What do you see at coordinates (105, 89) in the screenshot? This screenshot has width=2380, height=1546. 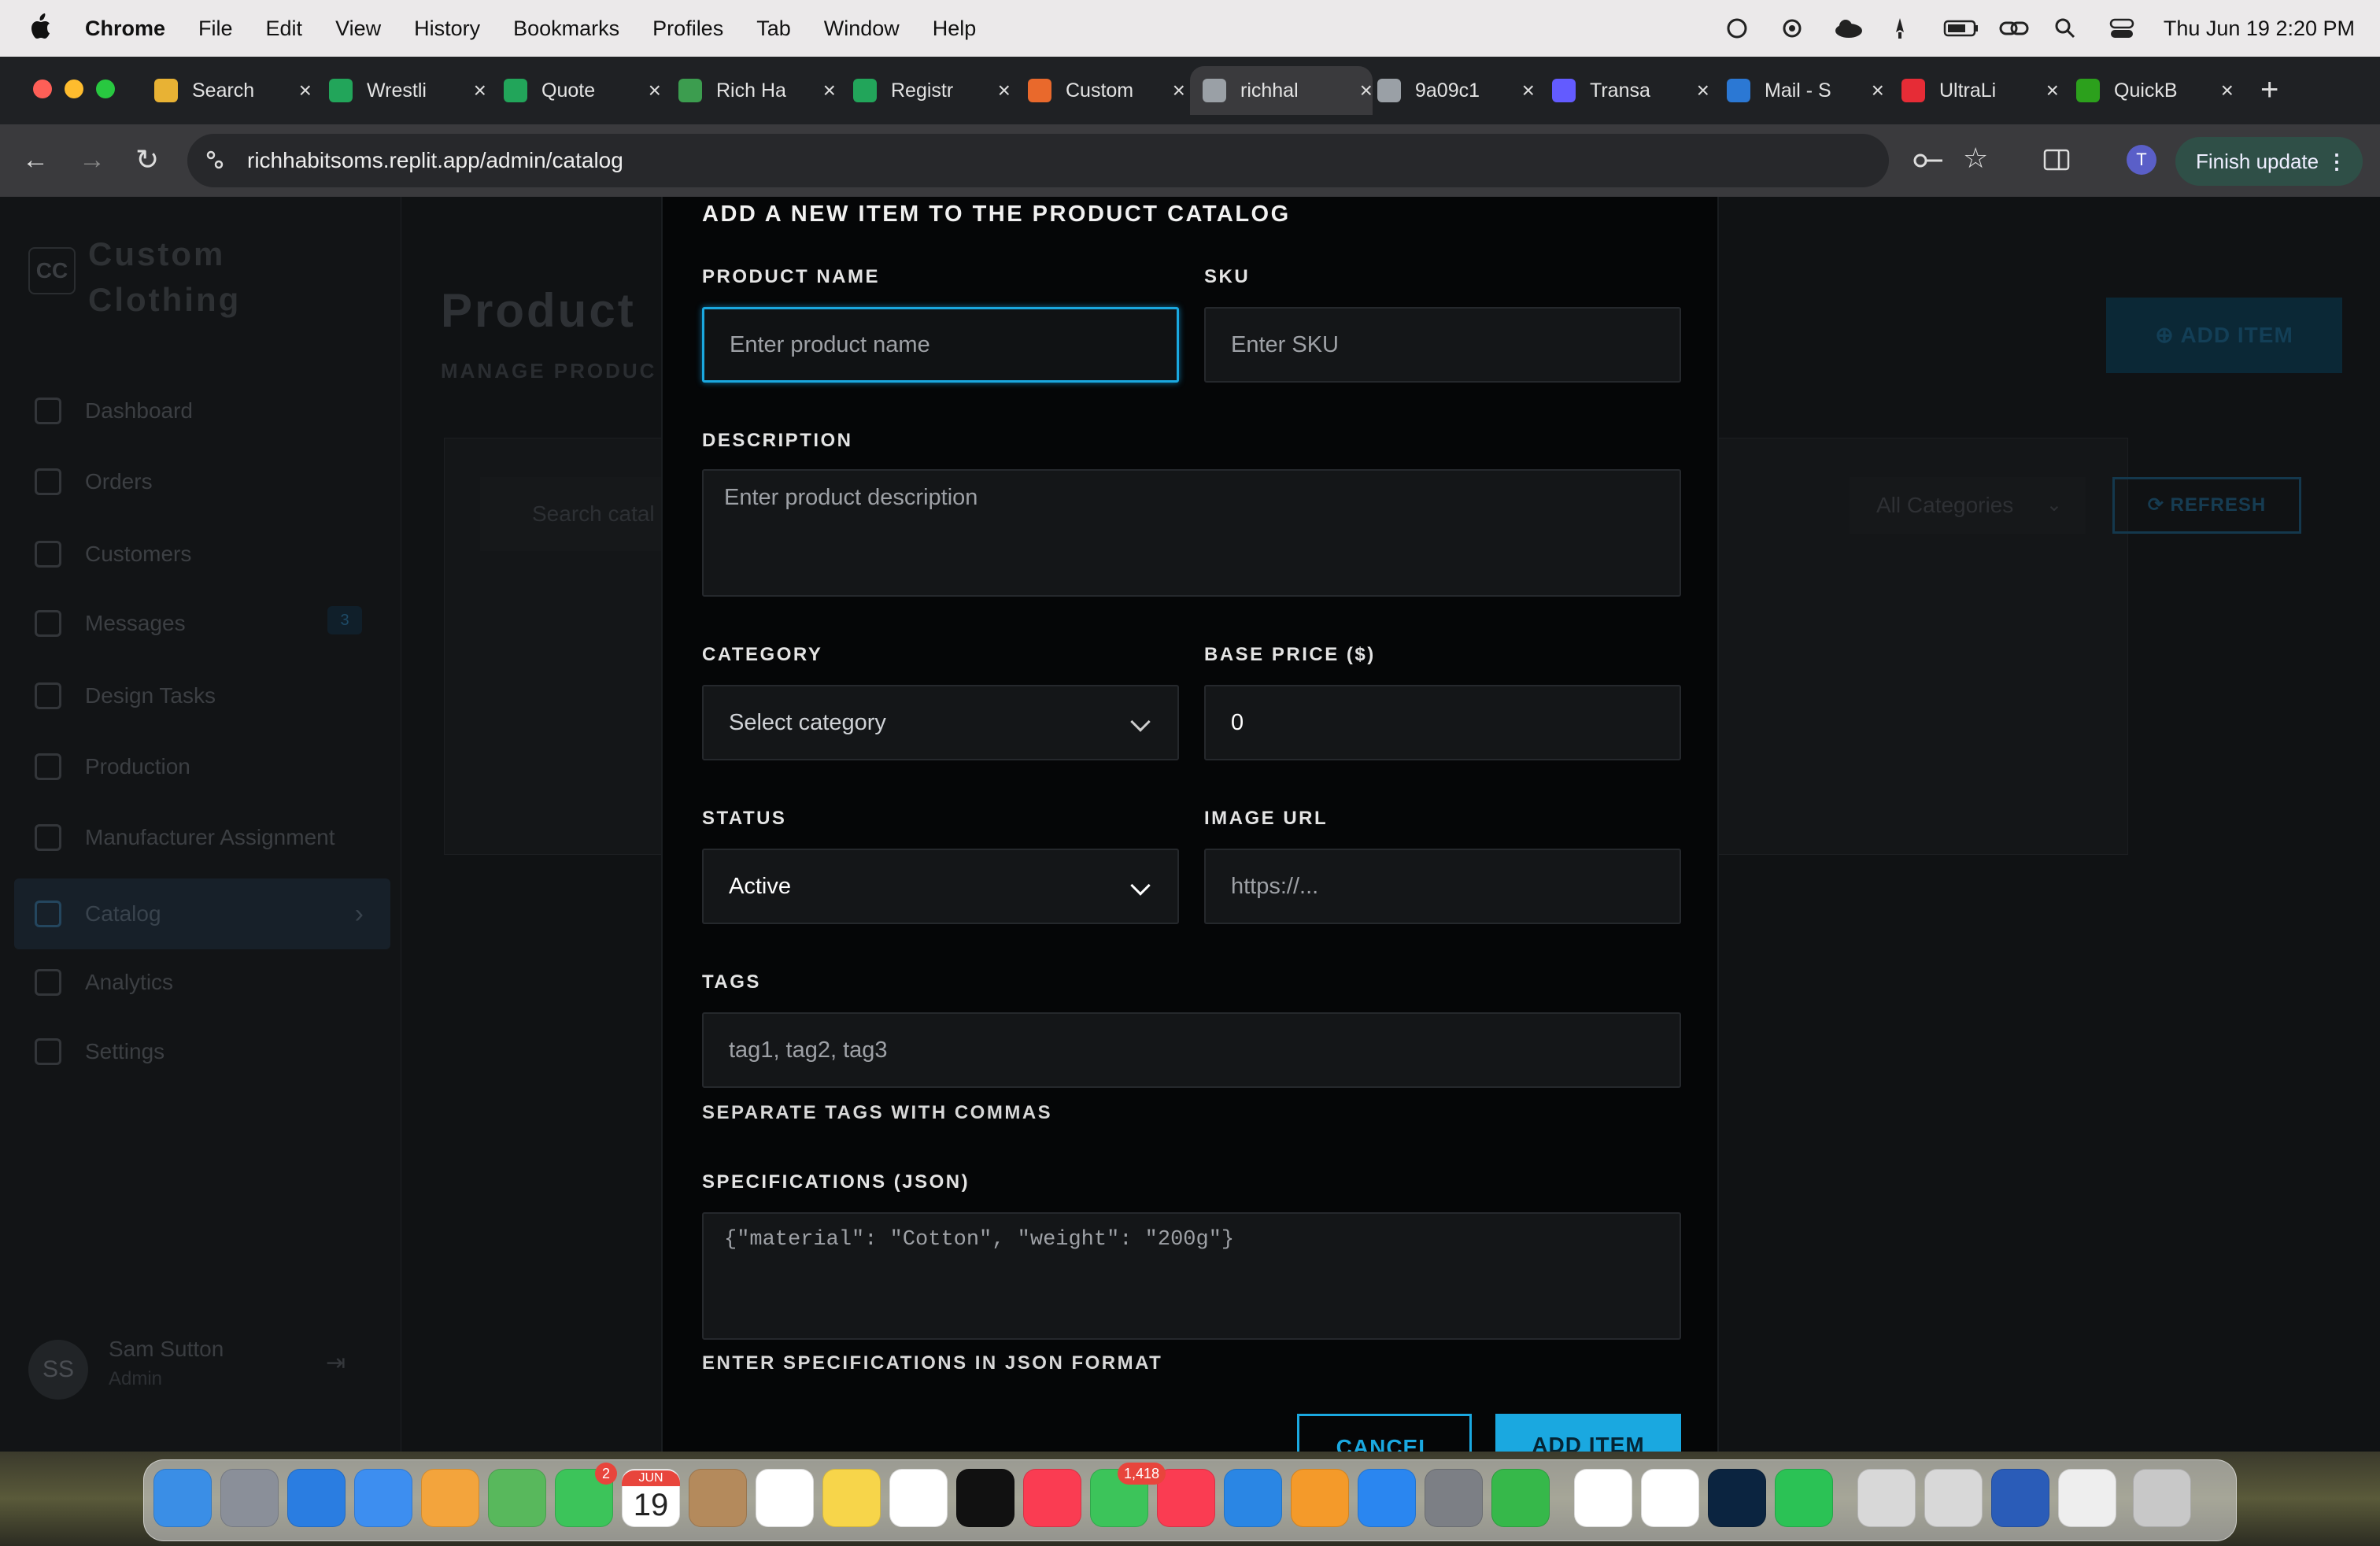 I see `zoom-window-button` at bounding box center [105, 89].